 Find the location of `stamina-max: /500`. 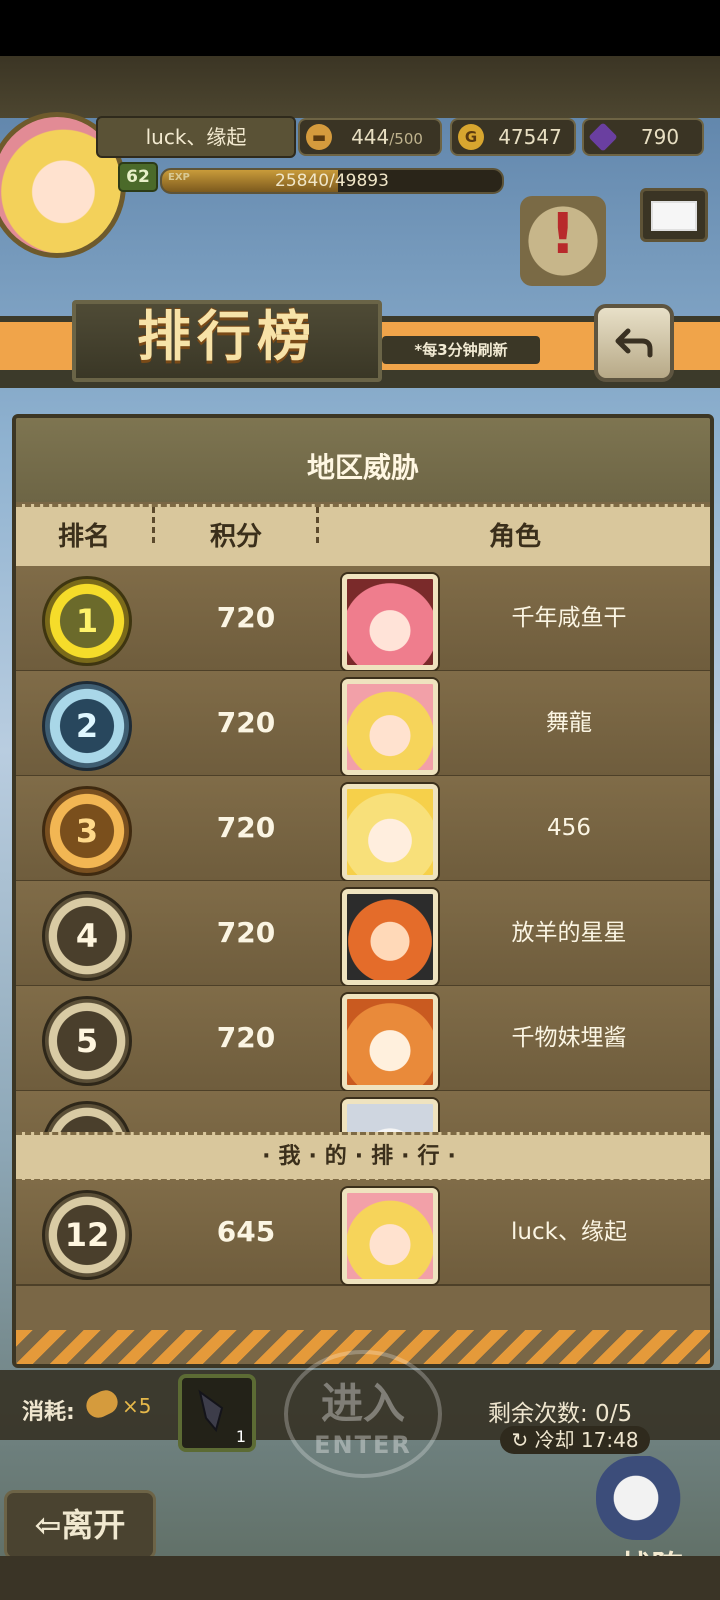

stamina-max: /500 is located at coordinates (406, 139).